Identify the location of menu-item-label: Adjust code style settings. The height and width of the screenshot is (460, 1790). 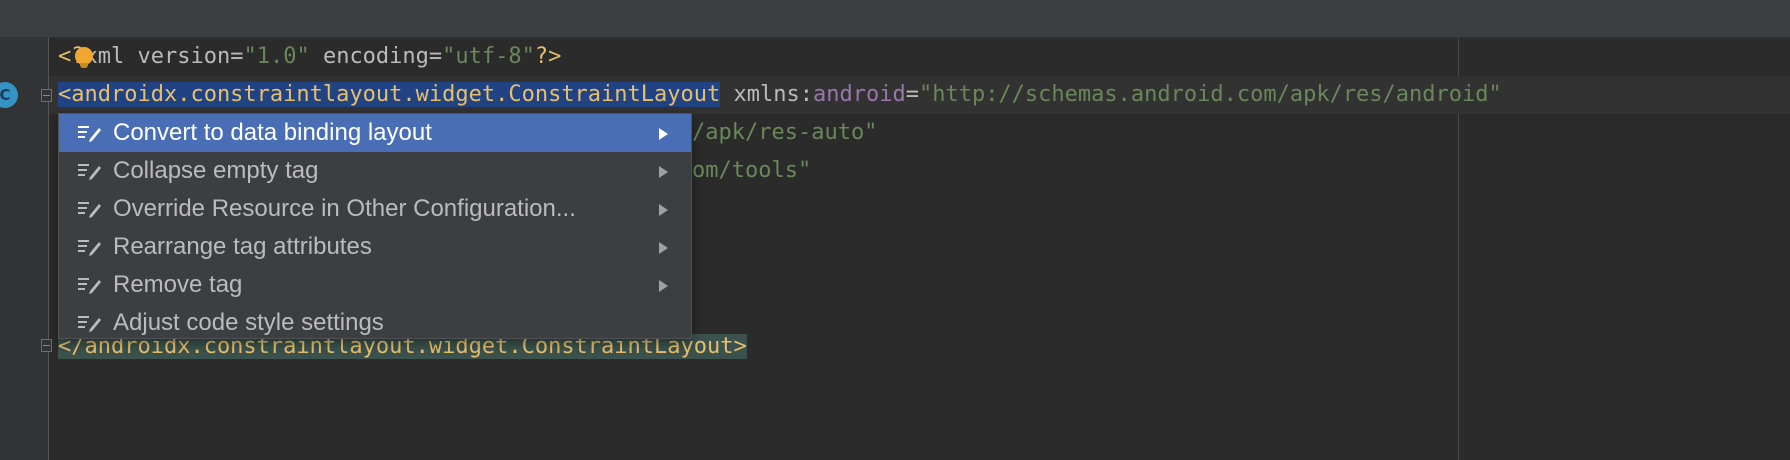
(248, 322).